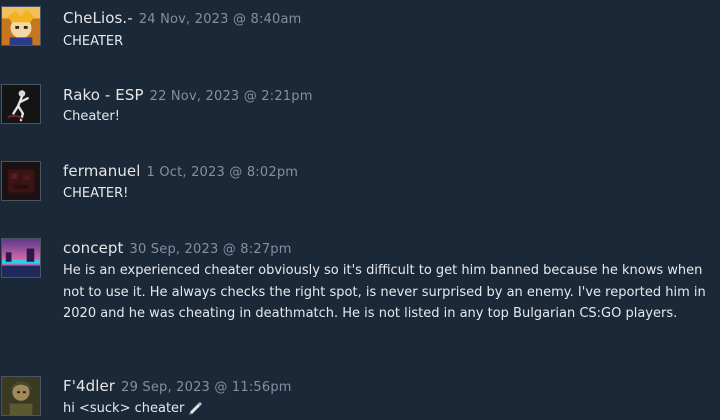 Image resolution: width=720 pixels, height=420 pixels. Describe the element at coordinates (21, 181) in the screenshot. I see `dark-red-avatar` at that location.